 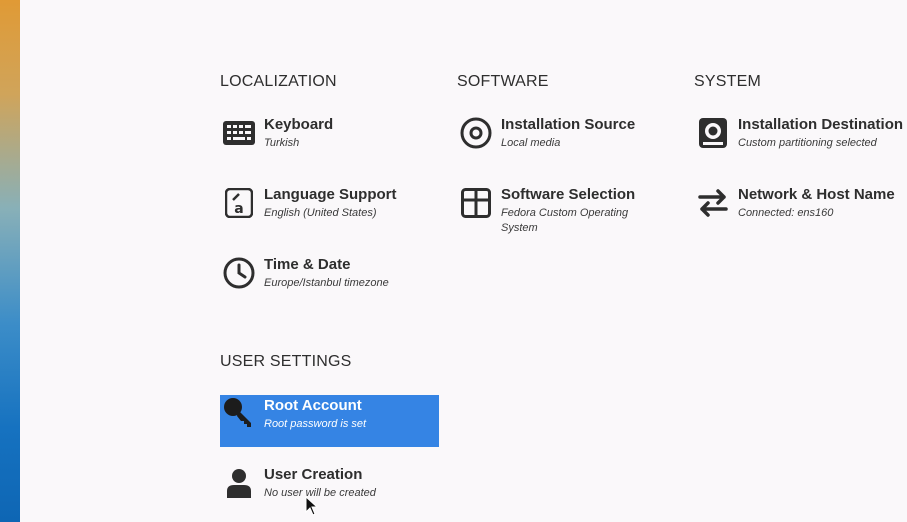 I want to click on software-selection-status-line1: Fedora Custom Operating, so click(x=565, y=213).